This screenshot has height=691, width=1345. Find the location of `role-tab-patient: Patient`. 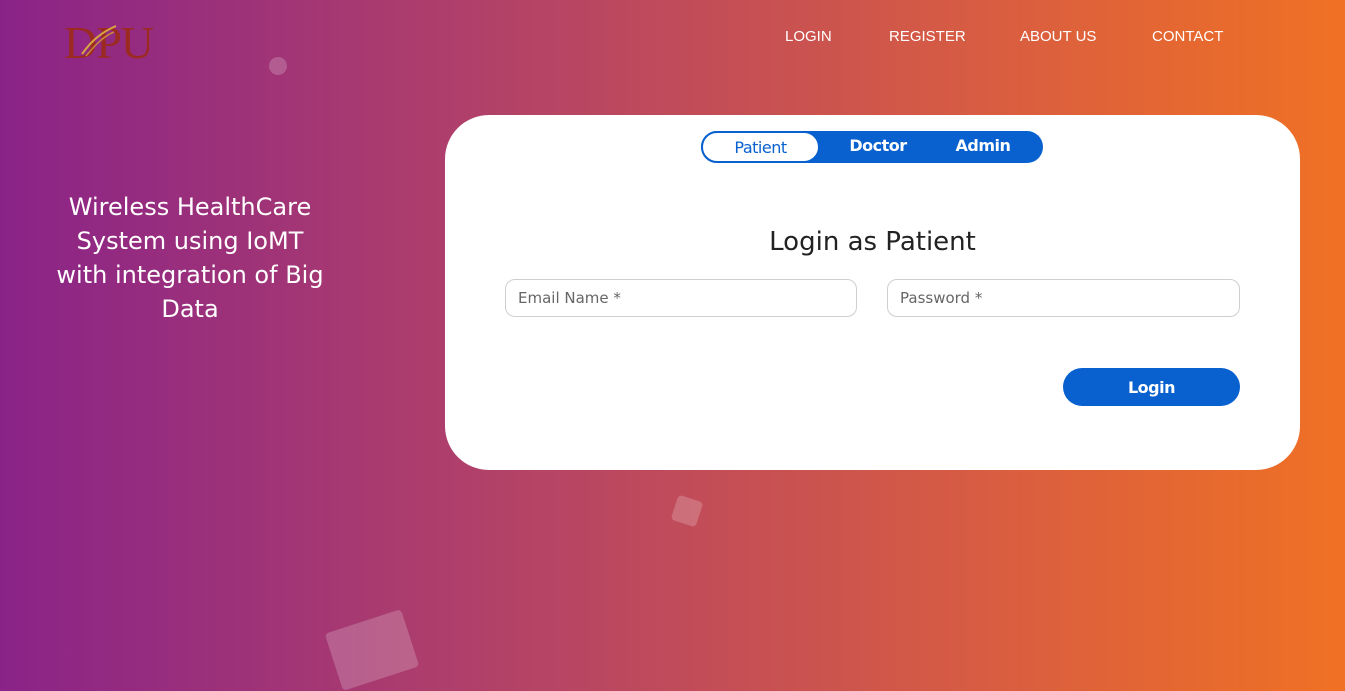

role-tab-patient: Patient is located at coordinates (760, 147).